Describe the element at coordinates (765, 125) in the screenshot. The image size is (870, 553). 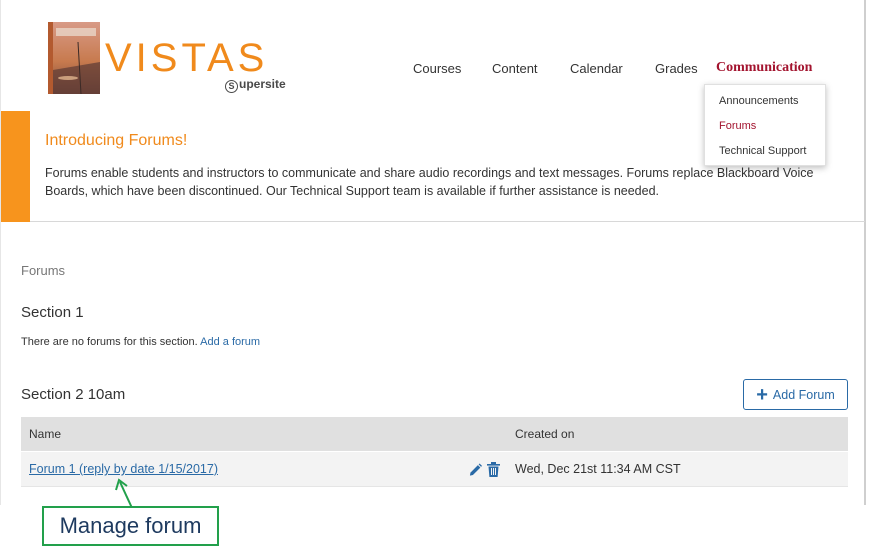
I see `communication-dropdown: Announcements Forums Technical Support` at that location.